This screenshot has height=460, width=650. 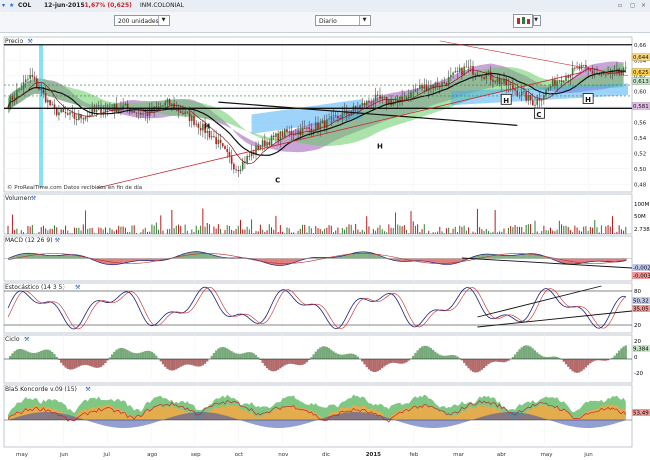 I want to click on star-icon: ★, so click(x=11, y=5).